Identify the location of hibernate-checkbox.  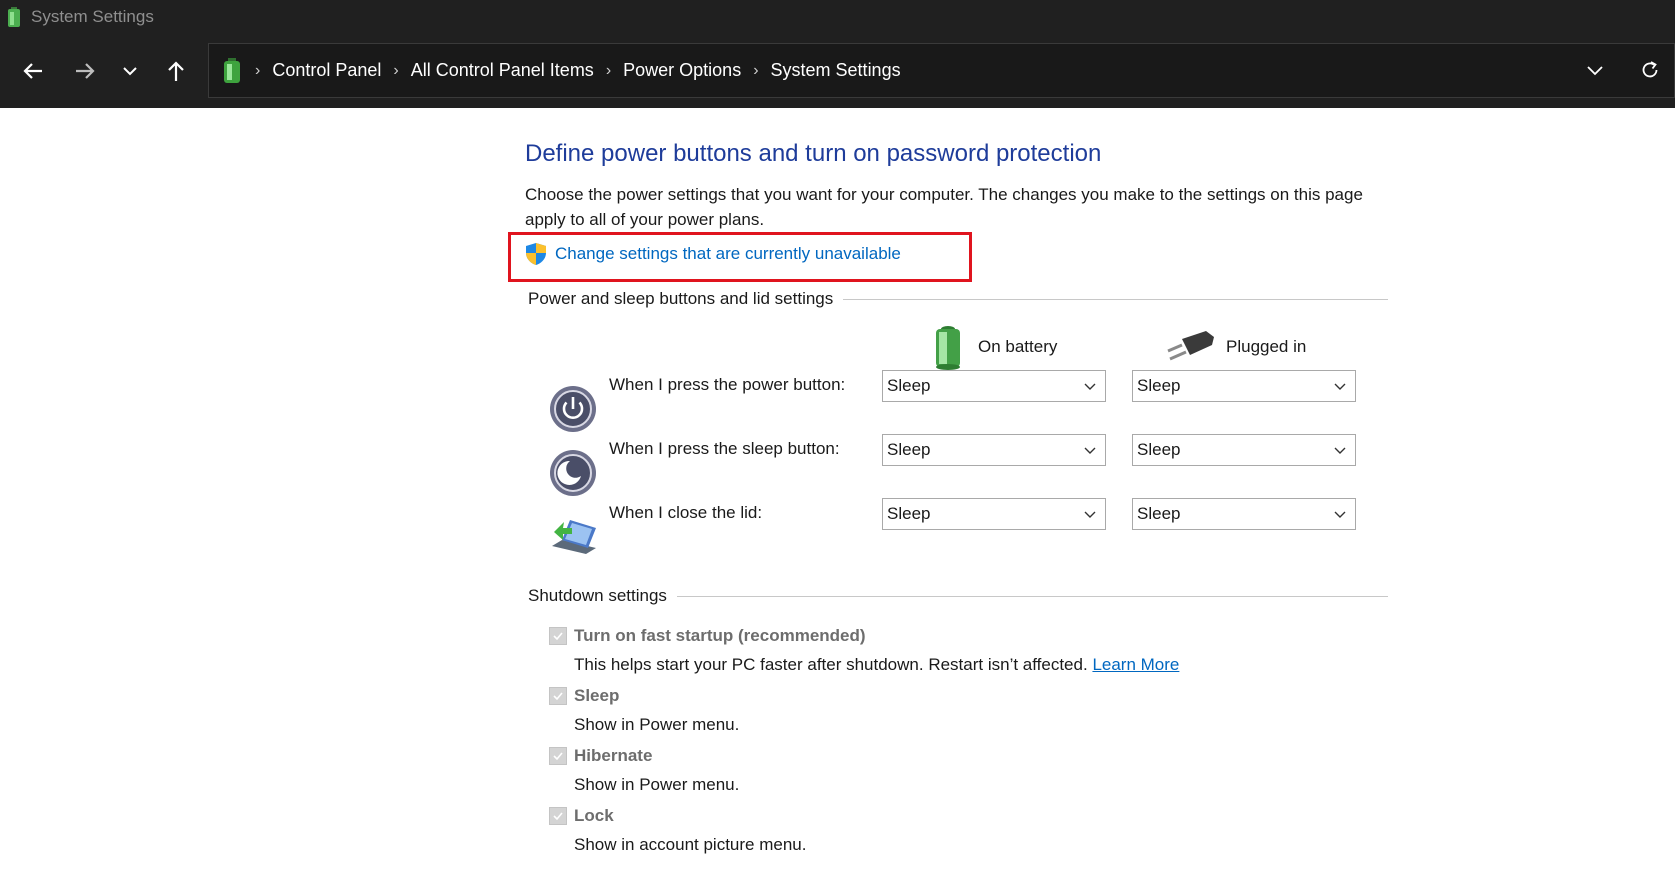
(558, 756).